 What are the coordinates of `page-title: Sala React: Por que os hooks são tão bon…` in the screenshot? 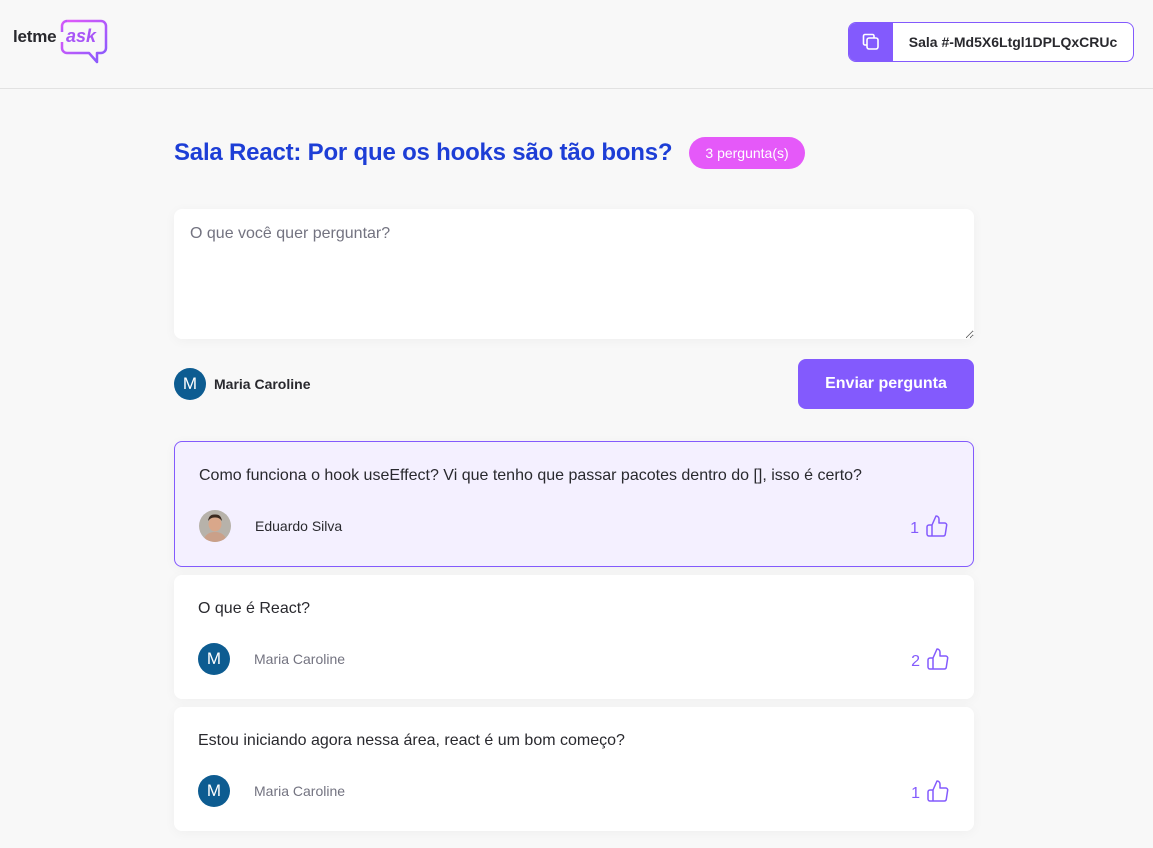 It's located at (423, 152).